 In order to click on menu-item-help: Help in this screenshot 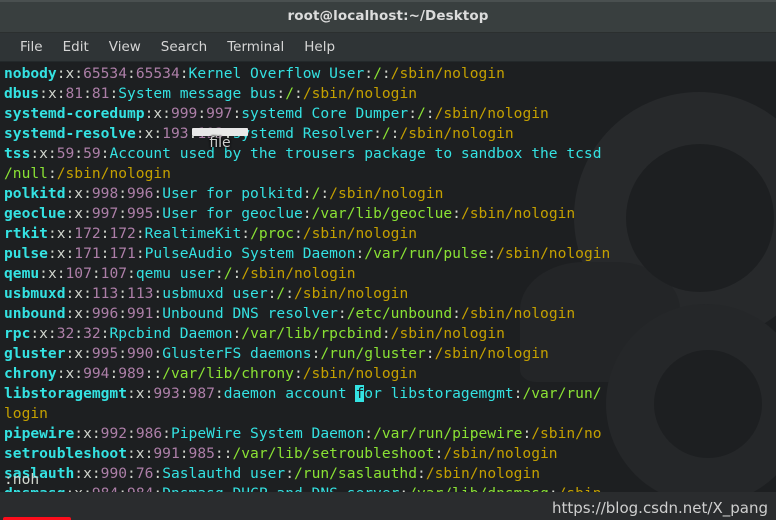, I will do `click(319, 47)`.